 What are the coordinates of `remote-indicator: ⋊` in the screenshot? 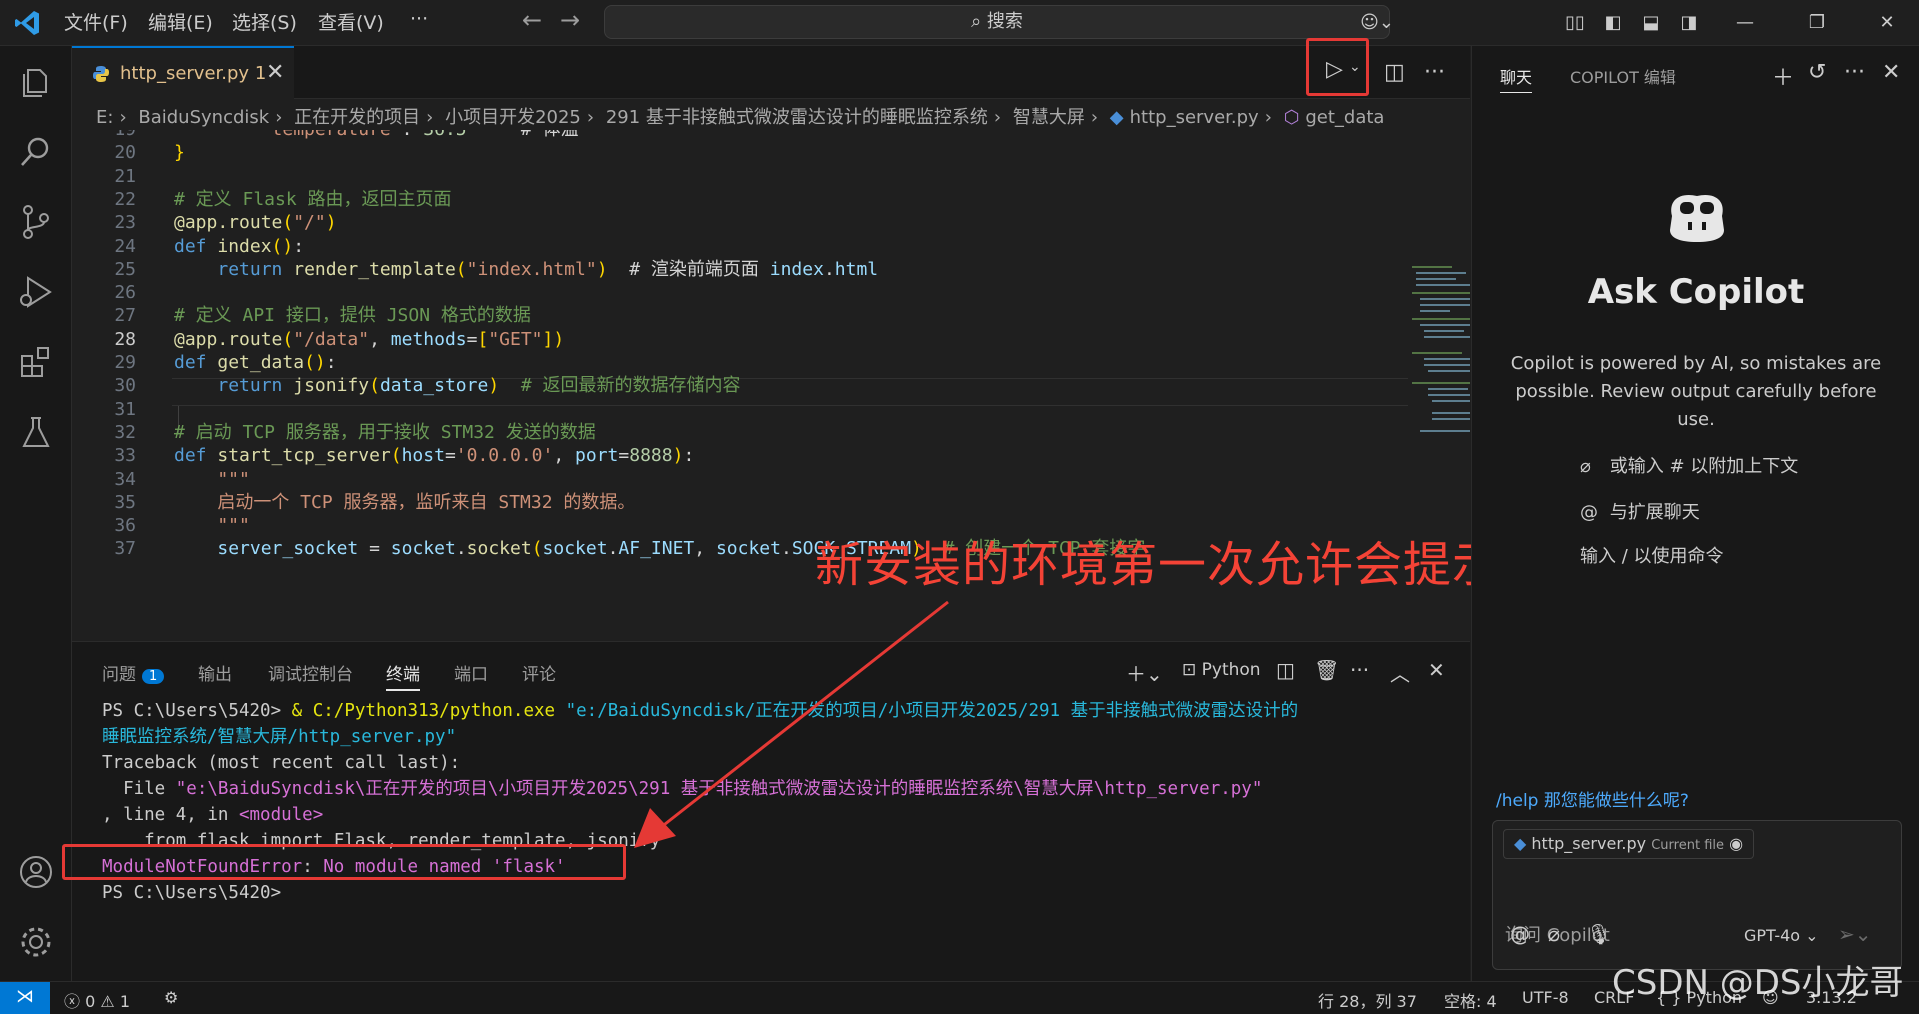 It's located at (25, 998).